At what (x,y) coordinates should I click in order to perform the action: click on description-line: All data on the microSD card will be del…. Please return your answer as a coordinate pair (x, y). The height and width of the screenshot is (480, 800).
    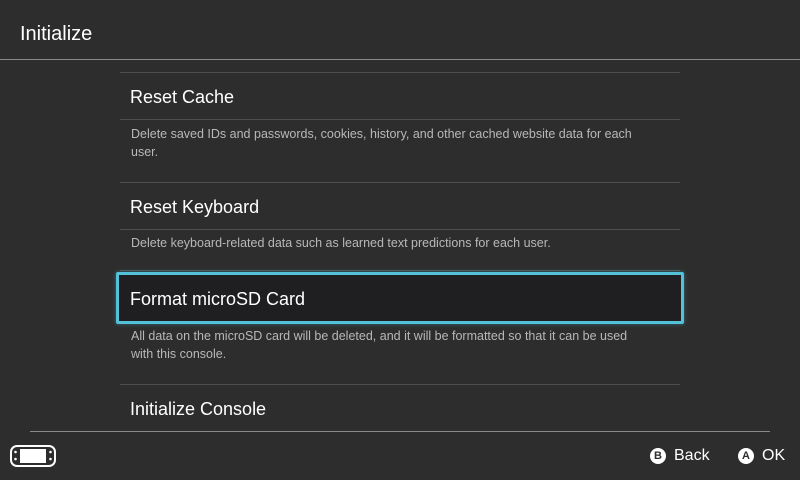
    Looking at the image, I should click on (379, 336).